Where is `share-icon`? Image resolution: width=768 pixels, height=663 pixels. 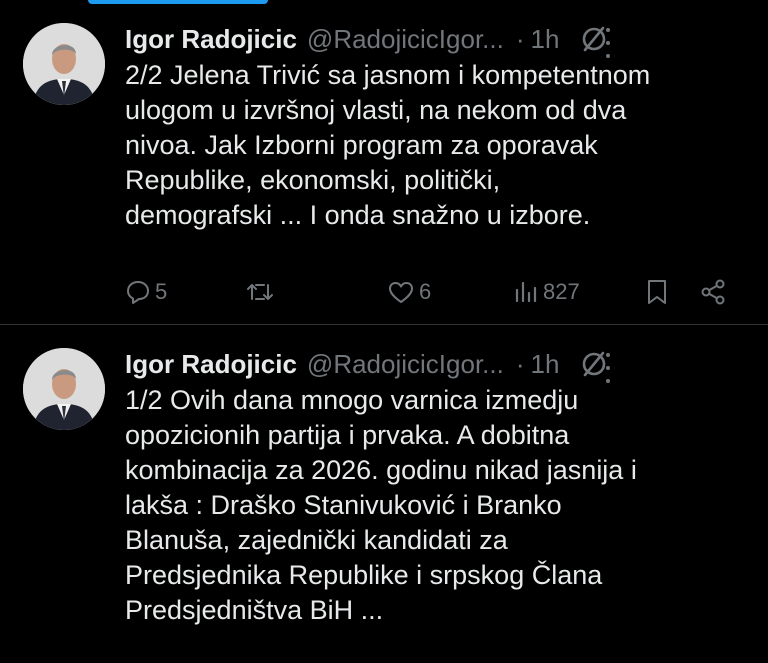 share-icon is located at coordinates (713, 292).